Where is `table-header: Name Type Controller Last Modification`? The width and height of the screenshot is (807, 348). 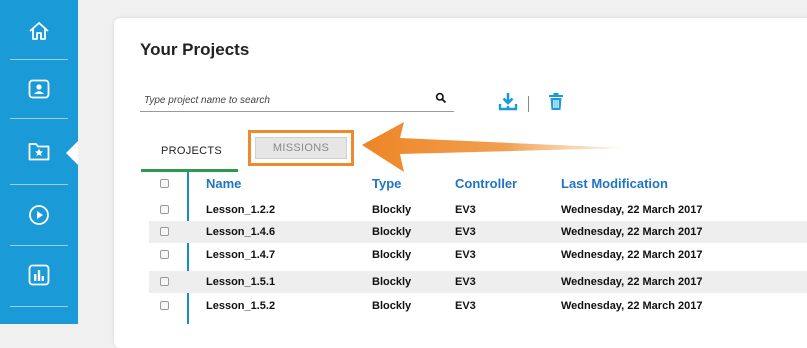
table-header: Name Type Controller Last Modification is located at coordinates (478, 184).